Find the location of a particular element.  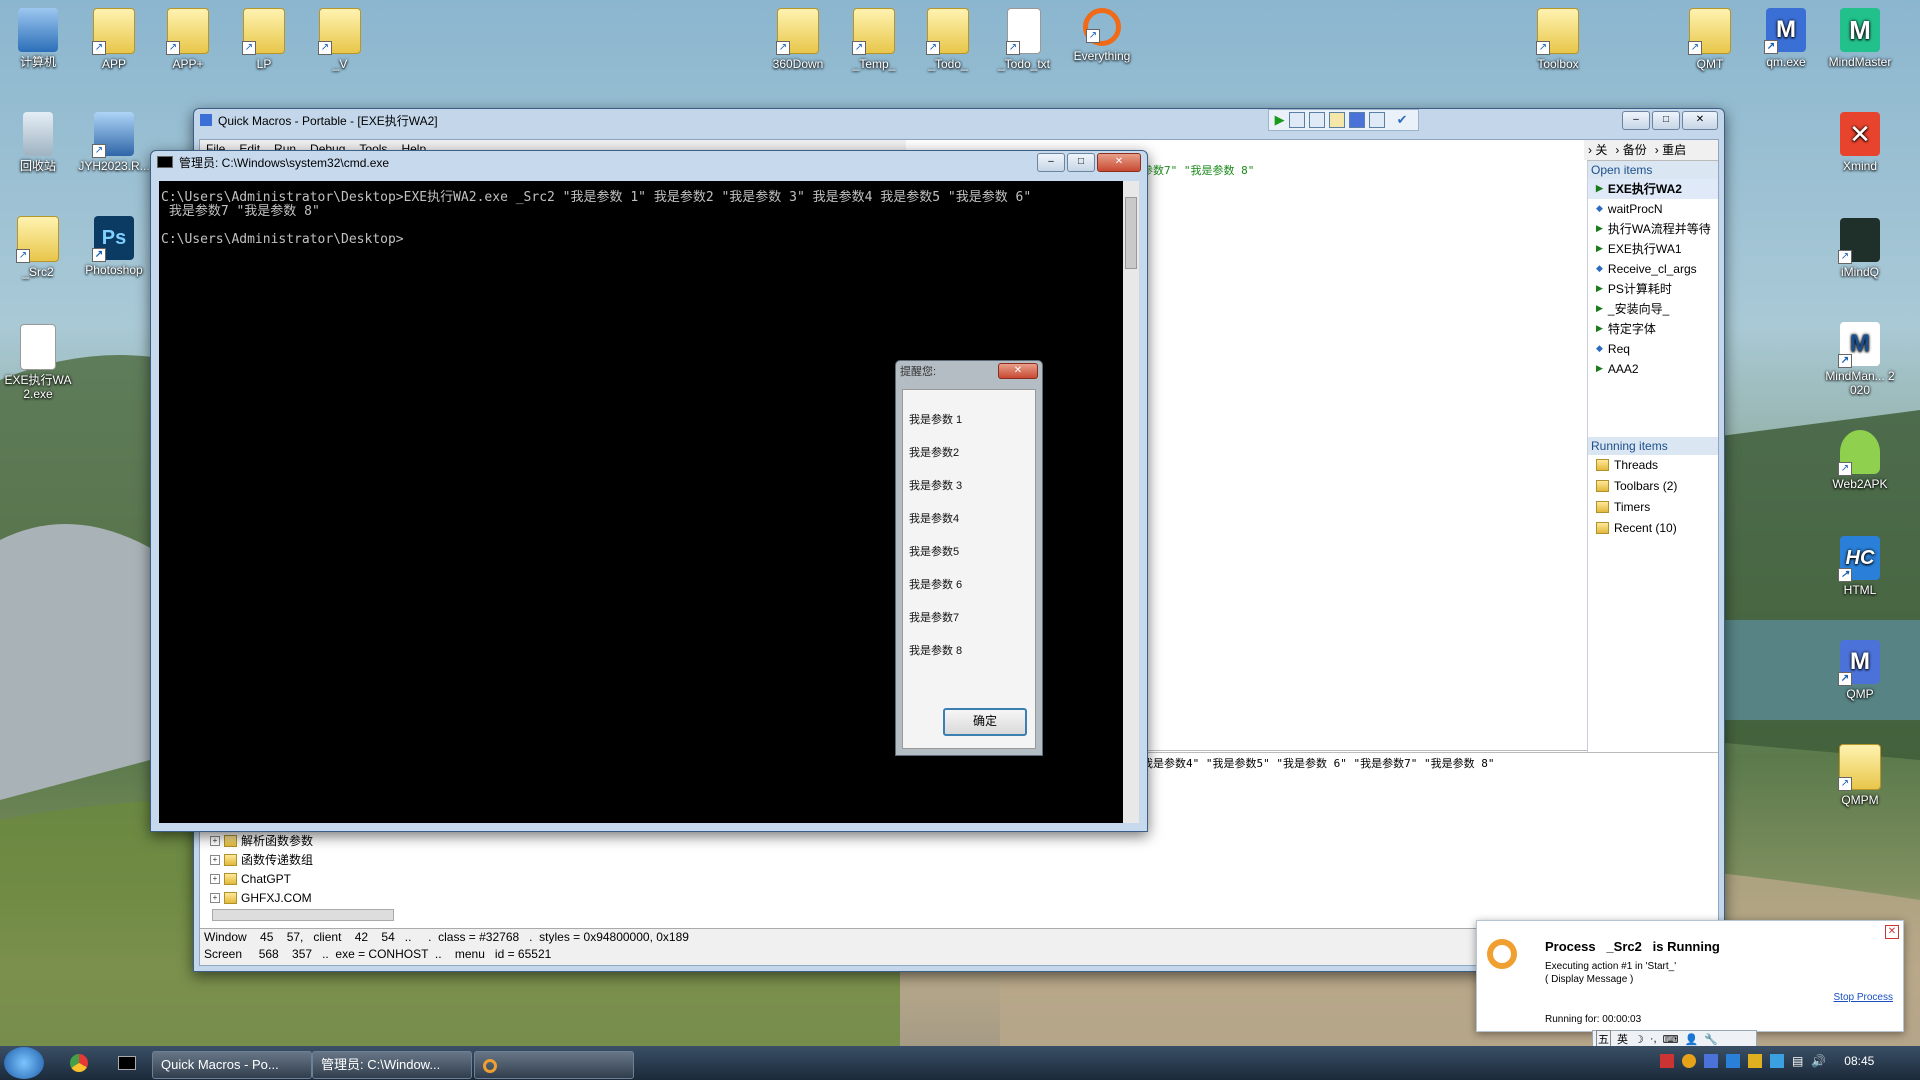

code-line: 参数7" "我是参数 8" is located at coordinates (1198, 170).